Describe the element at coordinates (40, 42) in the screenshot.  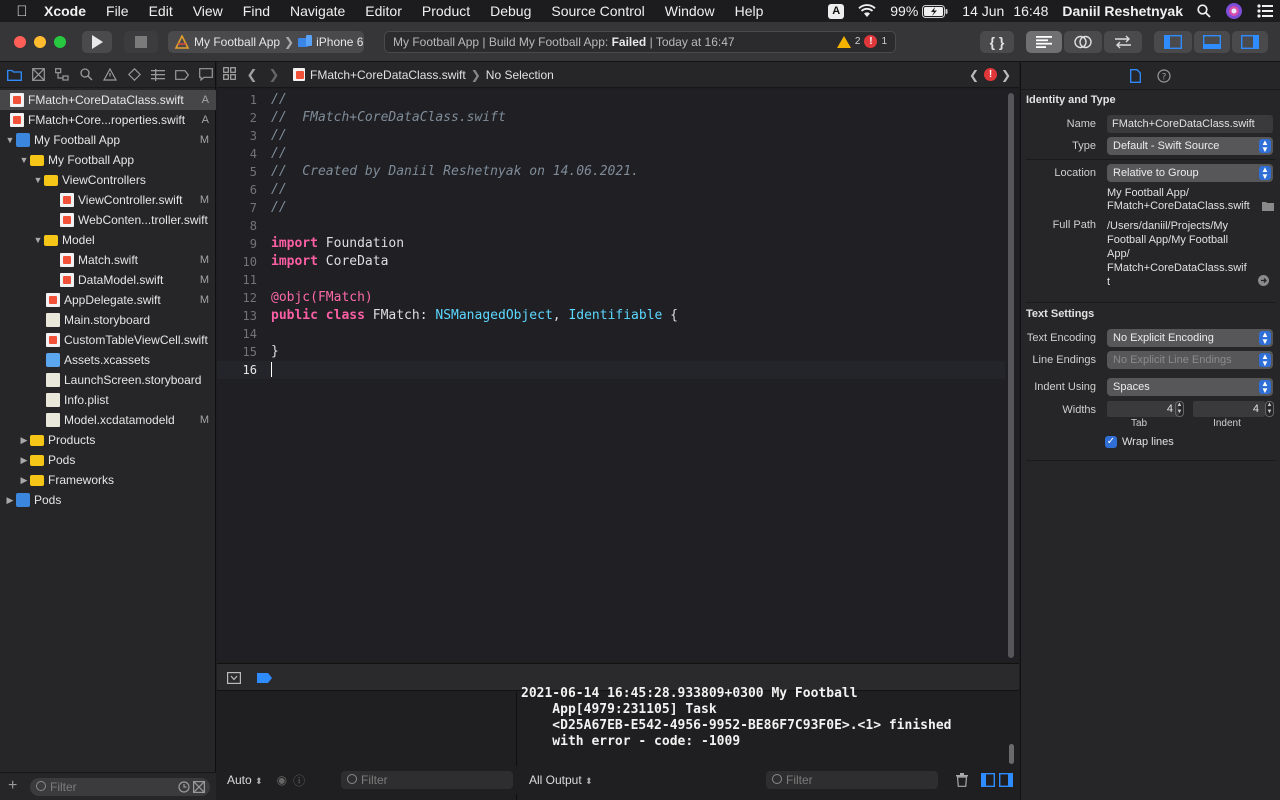
I see `minimize-window-button` at that location.